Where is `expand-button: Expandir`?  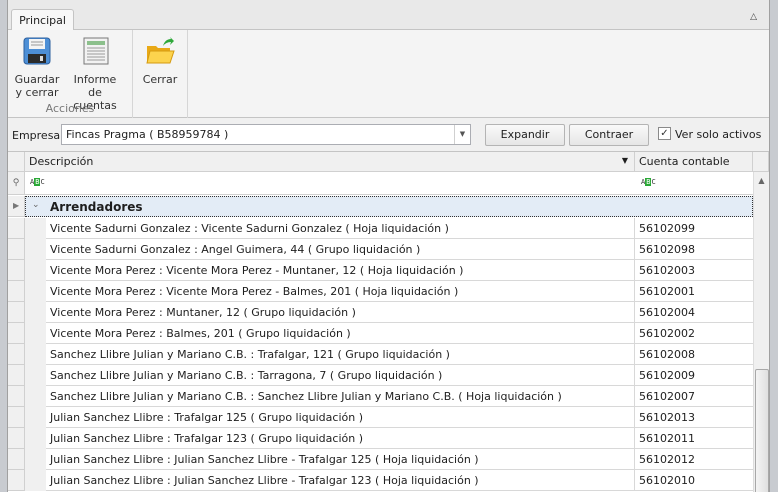
expand-button: Expandir is located at coordinates (525, 135).